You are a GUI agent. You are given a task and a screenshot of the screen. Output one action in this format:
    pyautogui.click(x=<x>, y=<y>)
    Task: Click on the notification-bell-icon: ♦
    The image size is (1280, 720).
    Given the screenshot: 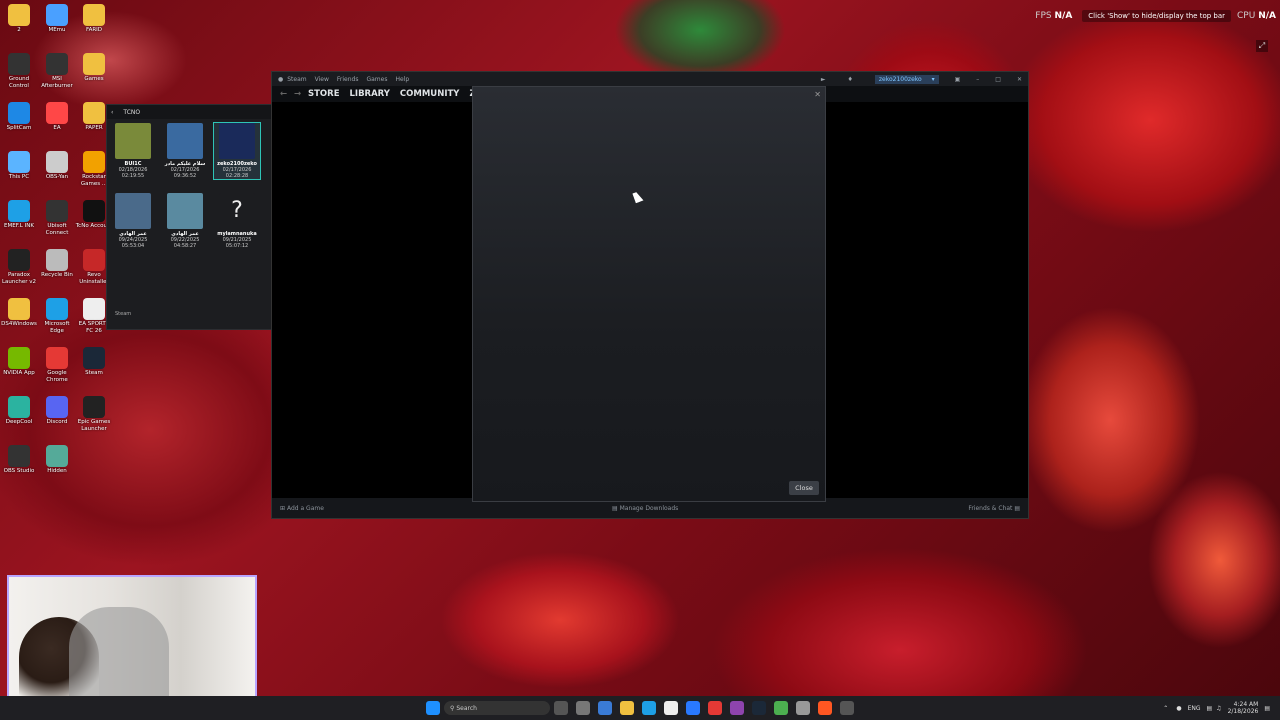 What is the action you would take?
    pyautogui.click(x=849, y=79)
    